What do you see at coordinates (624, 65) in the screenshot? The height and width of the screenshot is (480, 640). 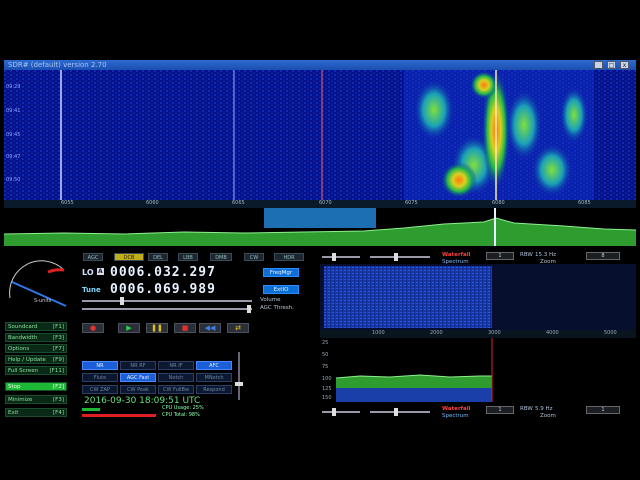 I see `close-window-button: x` at bounding box center [624, 65].